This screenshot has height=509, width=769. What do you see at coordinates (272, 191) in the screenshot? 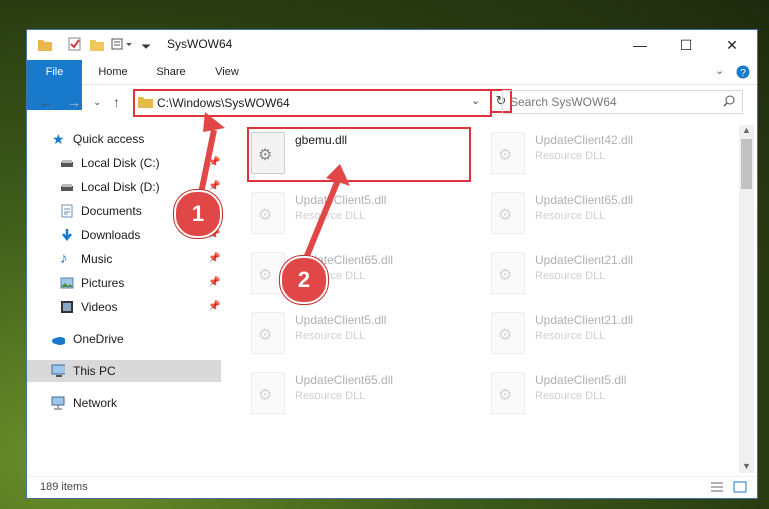
I see `annotation-arrows` at bounding box center [272, 191].